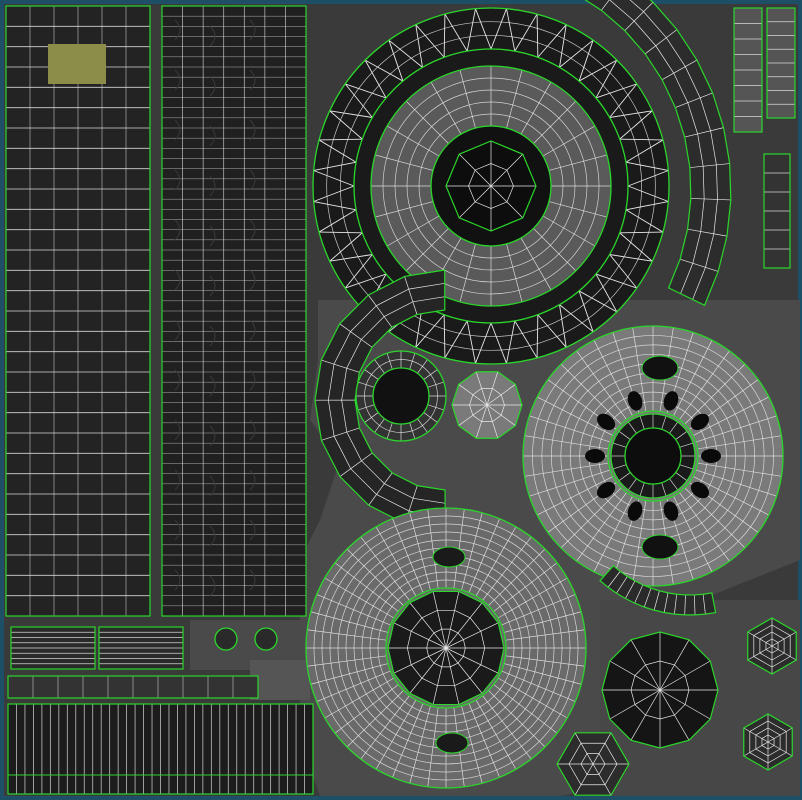 This screenshot has height=800, width=802. Describe the element at coordinates (748, 70) in the screenshot. I see `small-strip-a` at that location.